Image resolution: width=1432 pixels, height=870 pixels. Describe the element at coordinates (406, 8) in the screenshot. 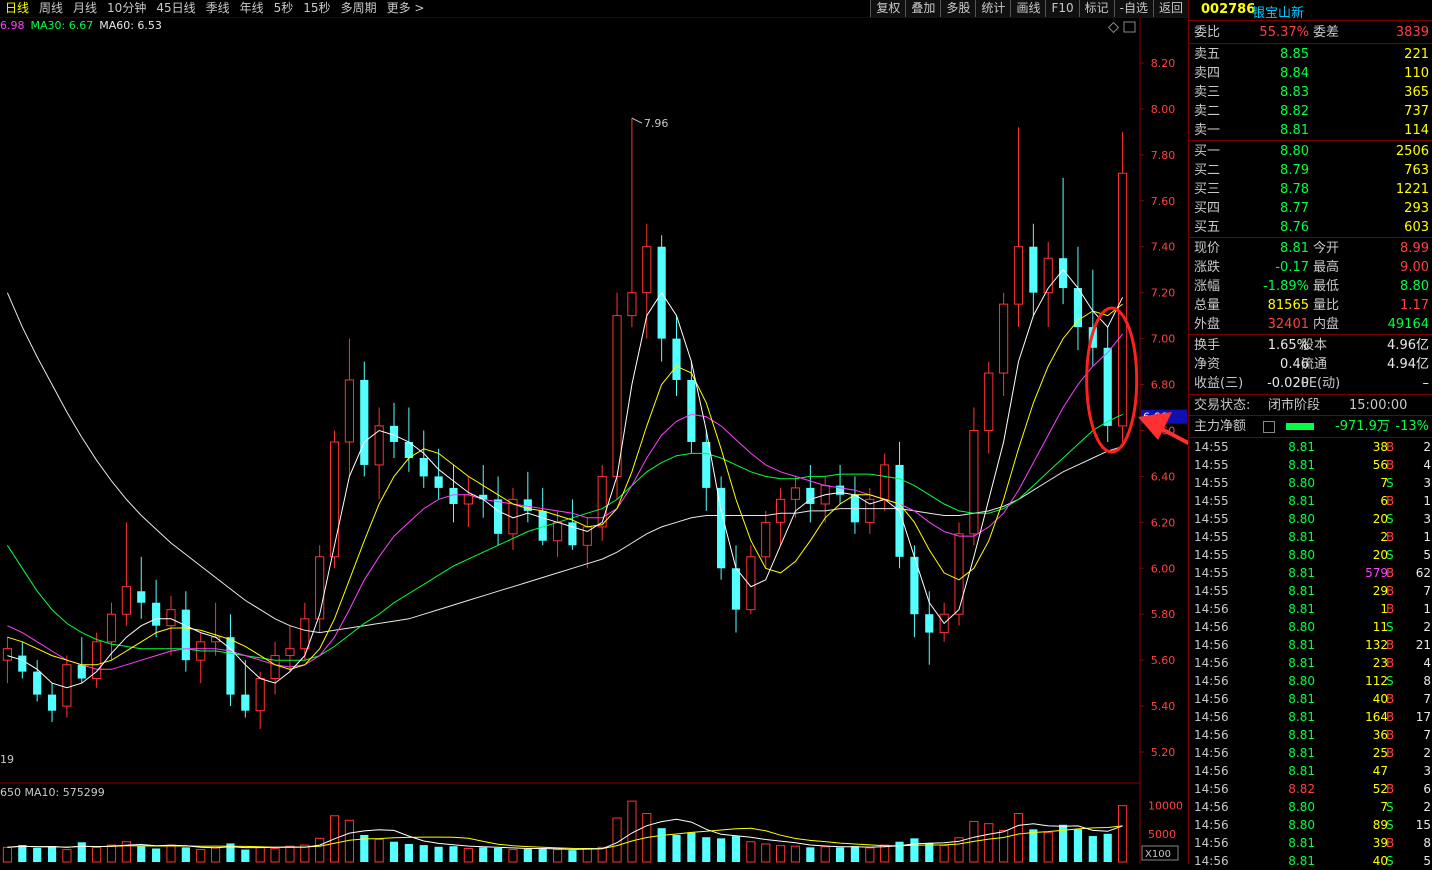

I see `period-tab: 更多 >` at that location.